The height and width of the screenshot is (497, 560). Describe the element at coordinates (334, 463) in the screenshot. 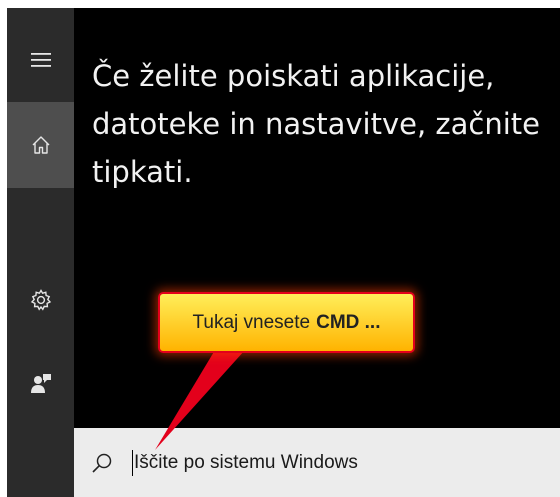

I see `search-input` at that location.